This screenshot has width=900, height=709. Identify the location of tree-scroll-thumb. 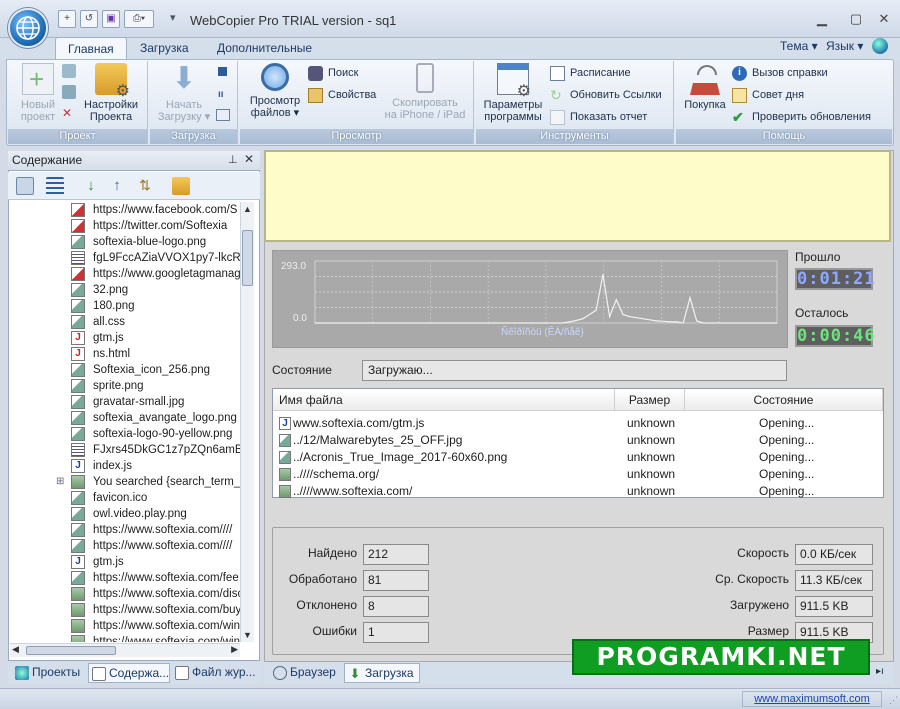
(247, 258).